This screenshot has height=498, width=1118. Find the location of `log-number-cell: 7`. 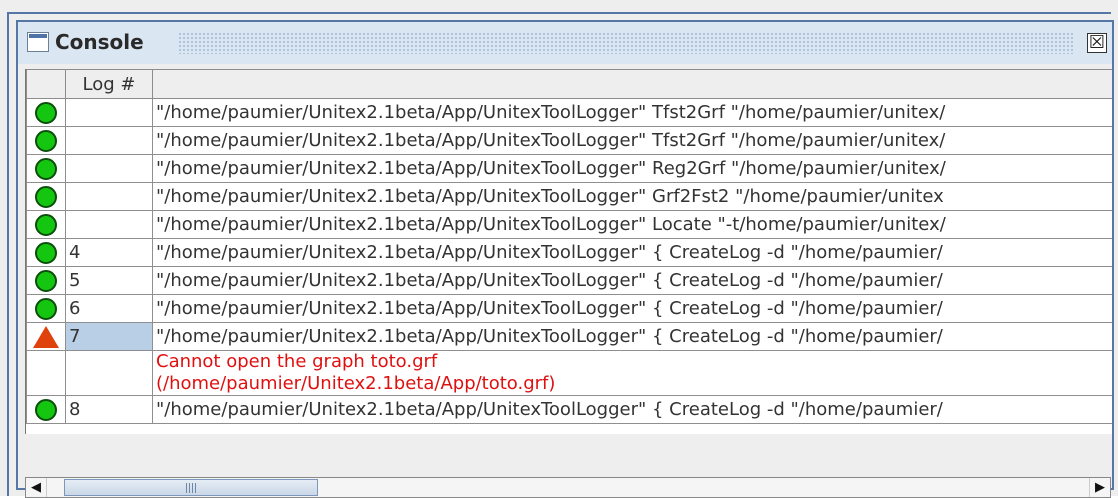

log-number-cell: 7 is located at coordinates (109, 336).